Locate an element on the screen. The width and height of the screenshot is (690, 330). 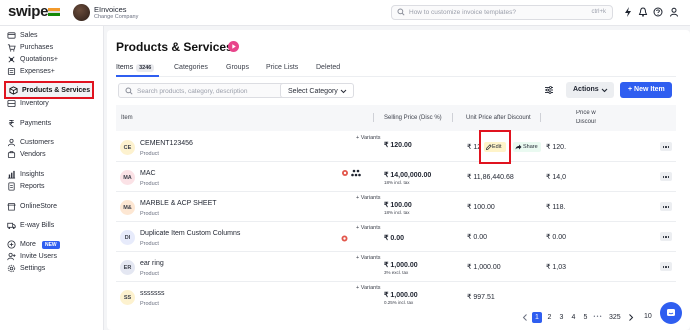
page-4: 4 is located at coordinates (573, 317).